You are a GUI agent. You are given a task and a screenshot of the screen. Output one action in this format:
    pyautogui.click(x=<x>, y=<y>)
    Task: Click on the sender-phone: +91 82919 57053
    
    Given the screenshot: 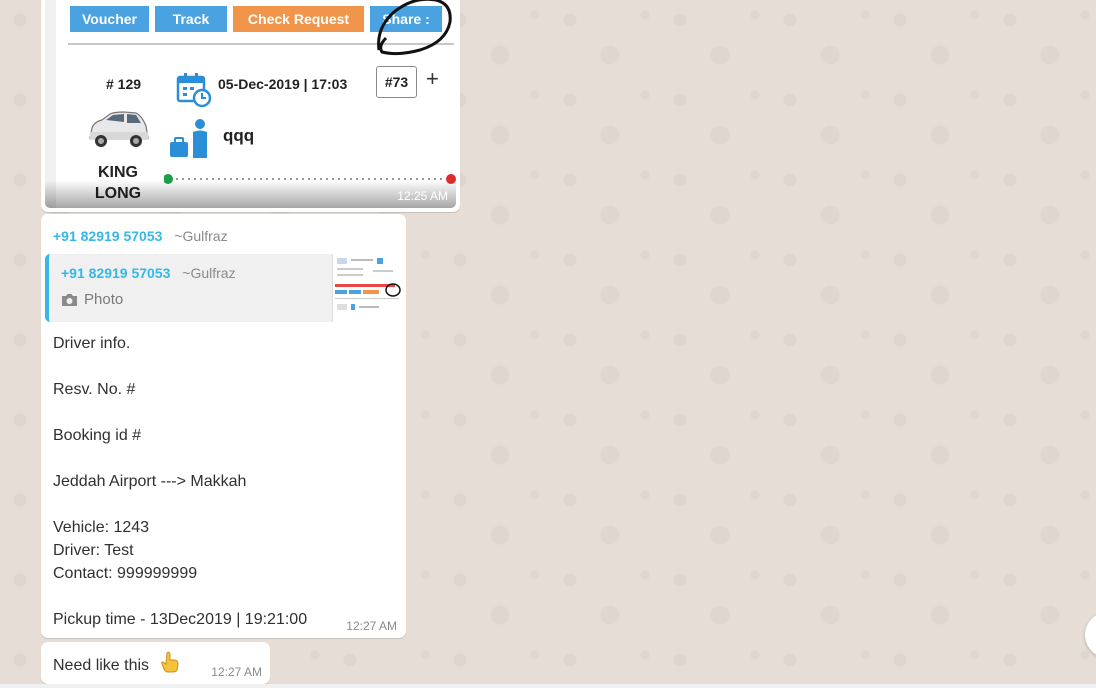 What is the action you would take?
    pyautogui.click(x=107, y=236)
    